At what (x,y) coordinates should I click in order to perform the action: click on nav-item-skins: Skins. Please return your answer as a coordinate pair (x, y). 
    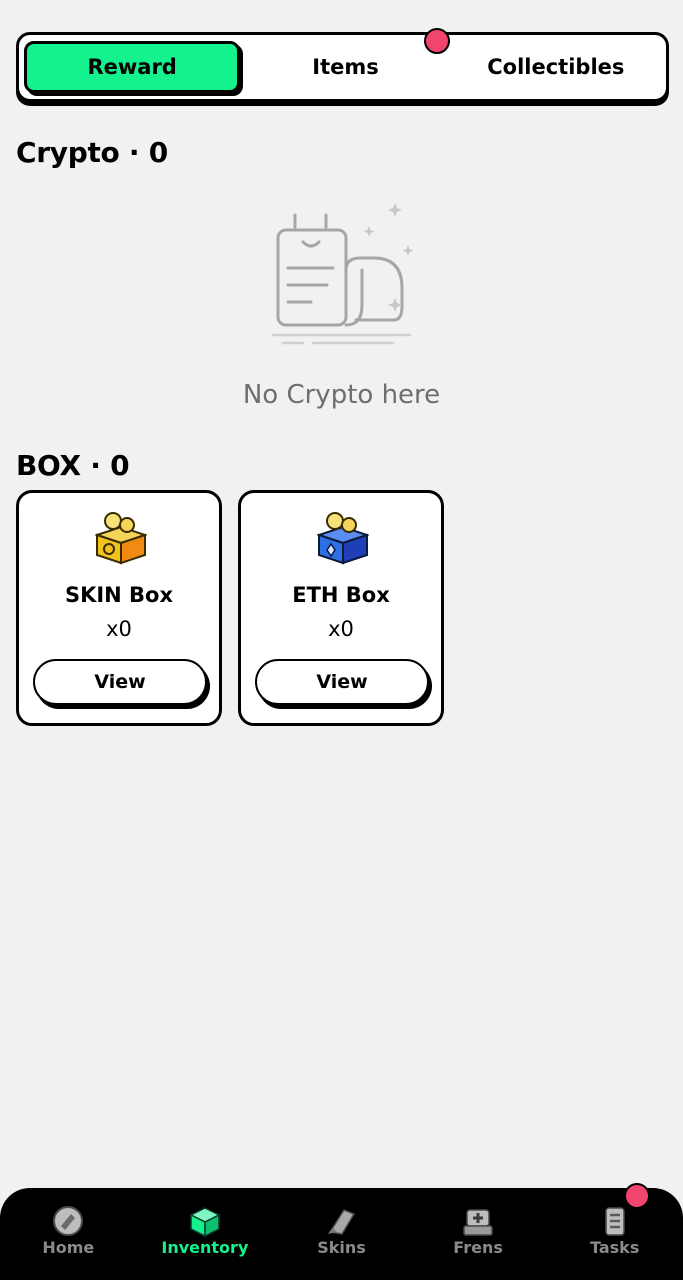
    Looking at the image, I should click on (341, 1234).